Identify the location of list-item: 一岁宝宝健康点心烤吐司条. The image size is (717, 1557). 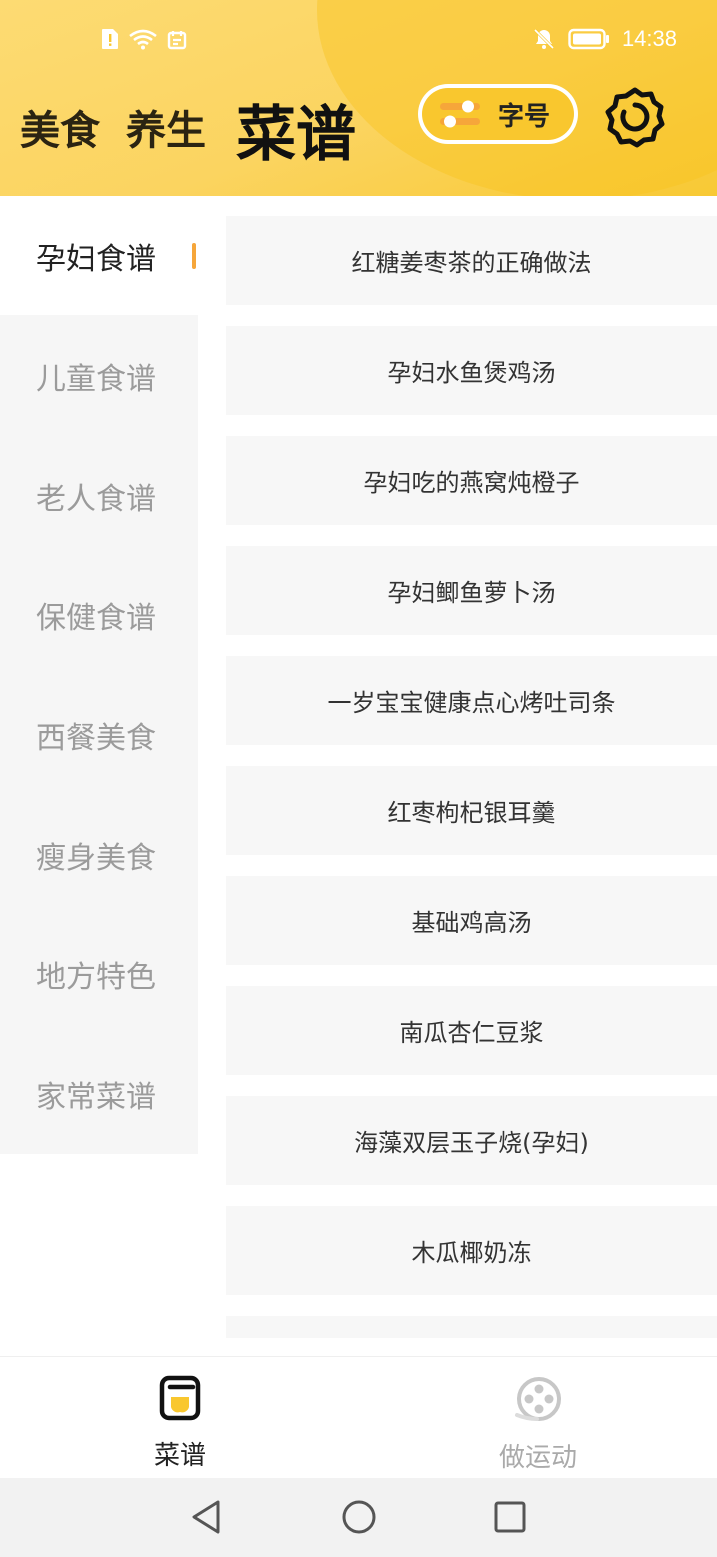
(471, 700).